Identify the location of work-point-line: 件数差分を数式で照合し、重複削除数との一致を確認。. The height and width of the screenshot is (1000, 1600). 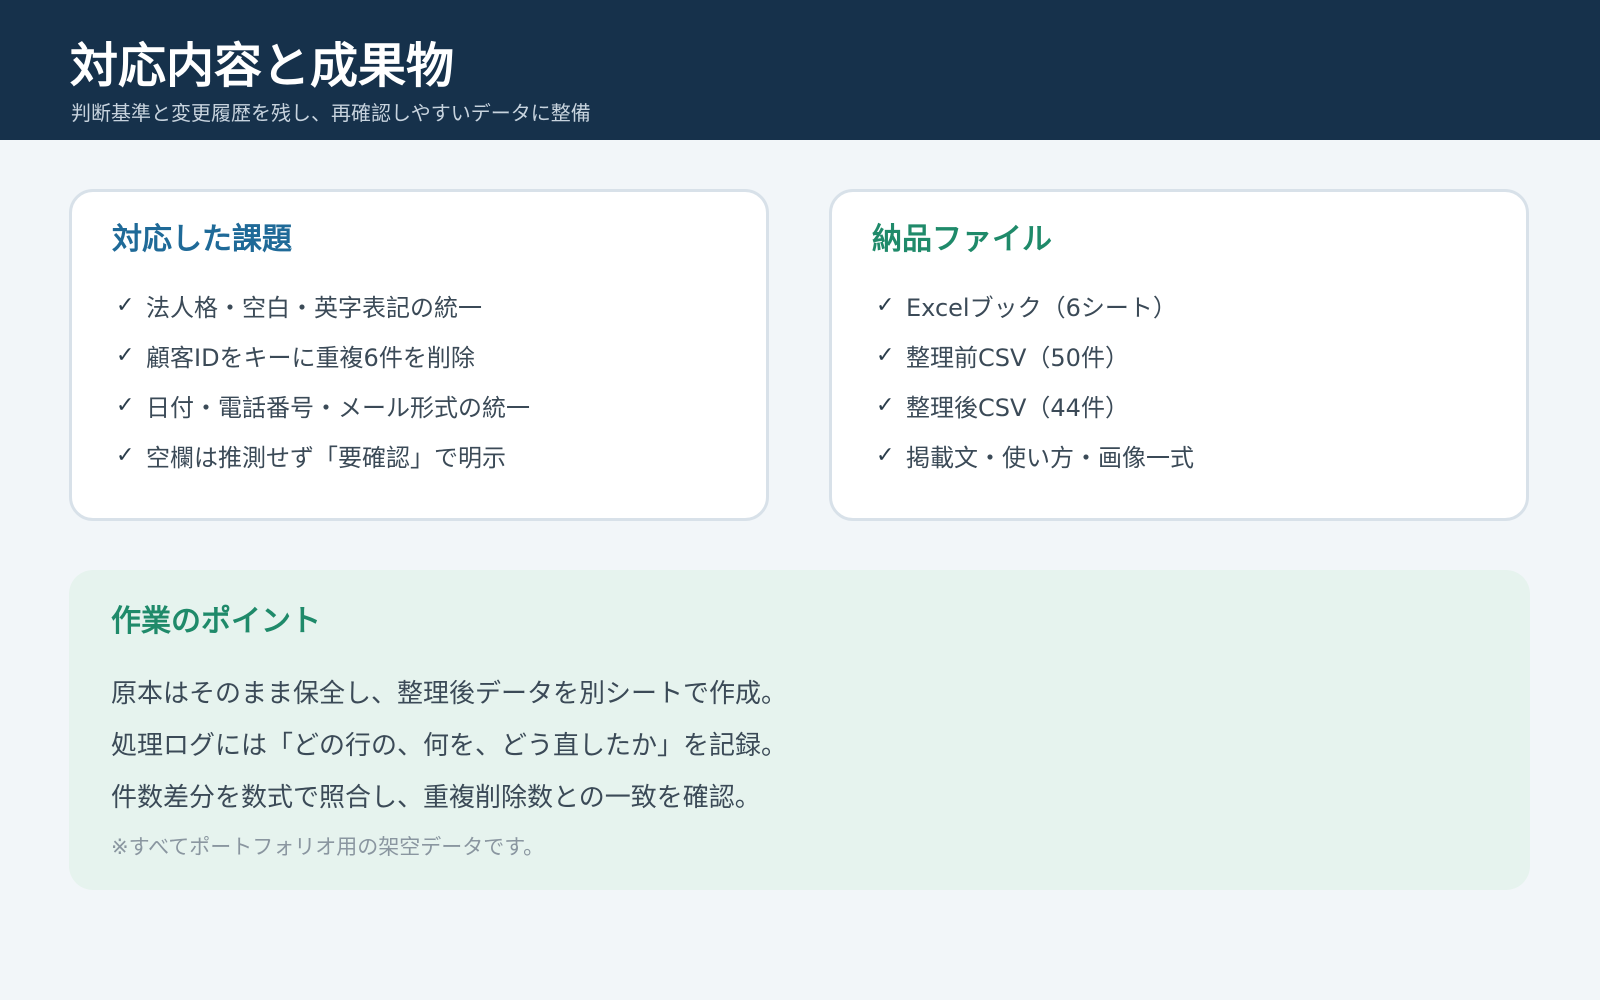
(436, 798).